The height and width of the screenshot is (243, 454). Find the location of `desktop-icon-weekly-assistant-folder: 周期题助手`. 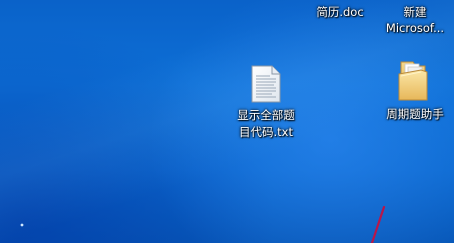

desktop-icon-weekly-assistant-folder: 周期题助手 is located at coordinates (415, 93).